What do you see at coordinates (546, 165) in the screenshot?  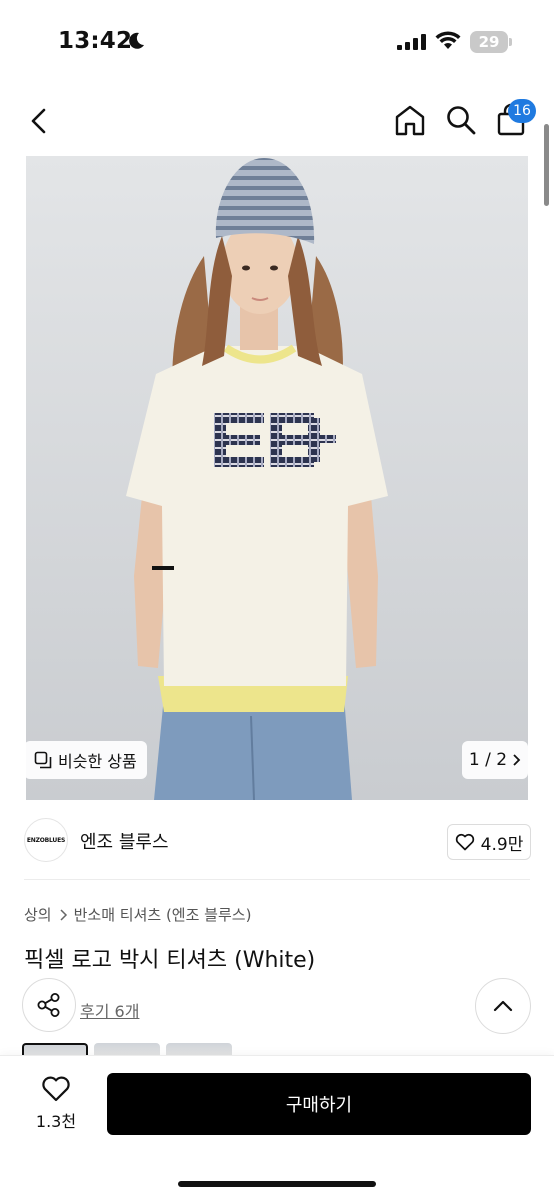 I see `scrollbar` at bounding box center [546, 165].